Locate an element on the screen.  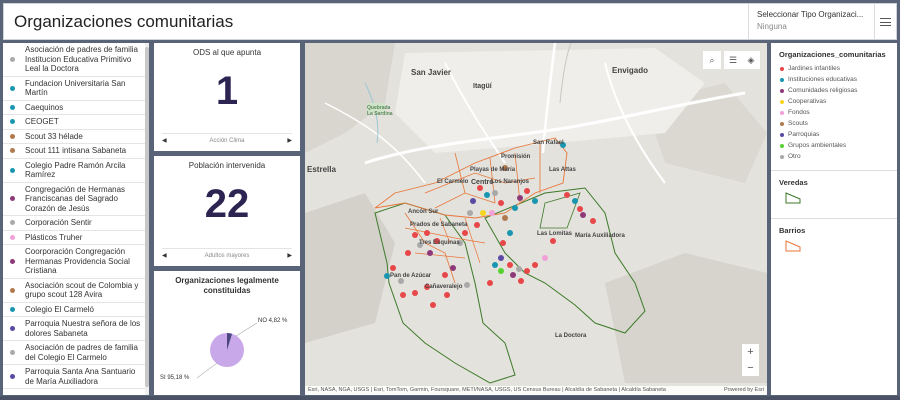
map-label-canaveralejo: Cañaveralejo is located at coordinates (444, 287).